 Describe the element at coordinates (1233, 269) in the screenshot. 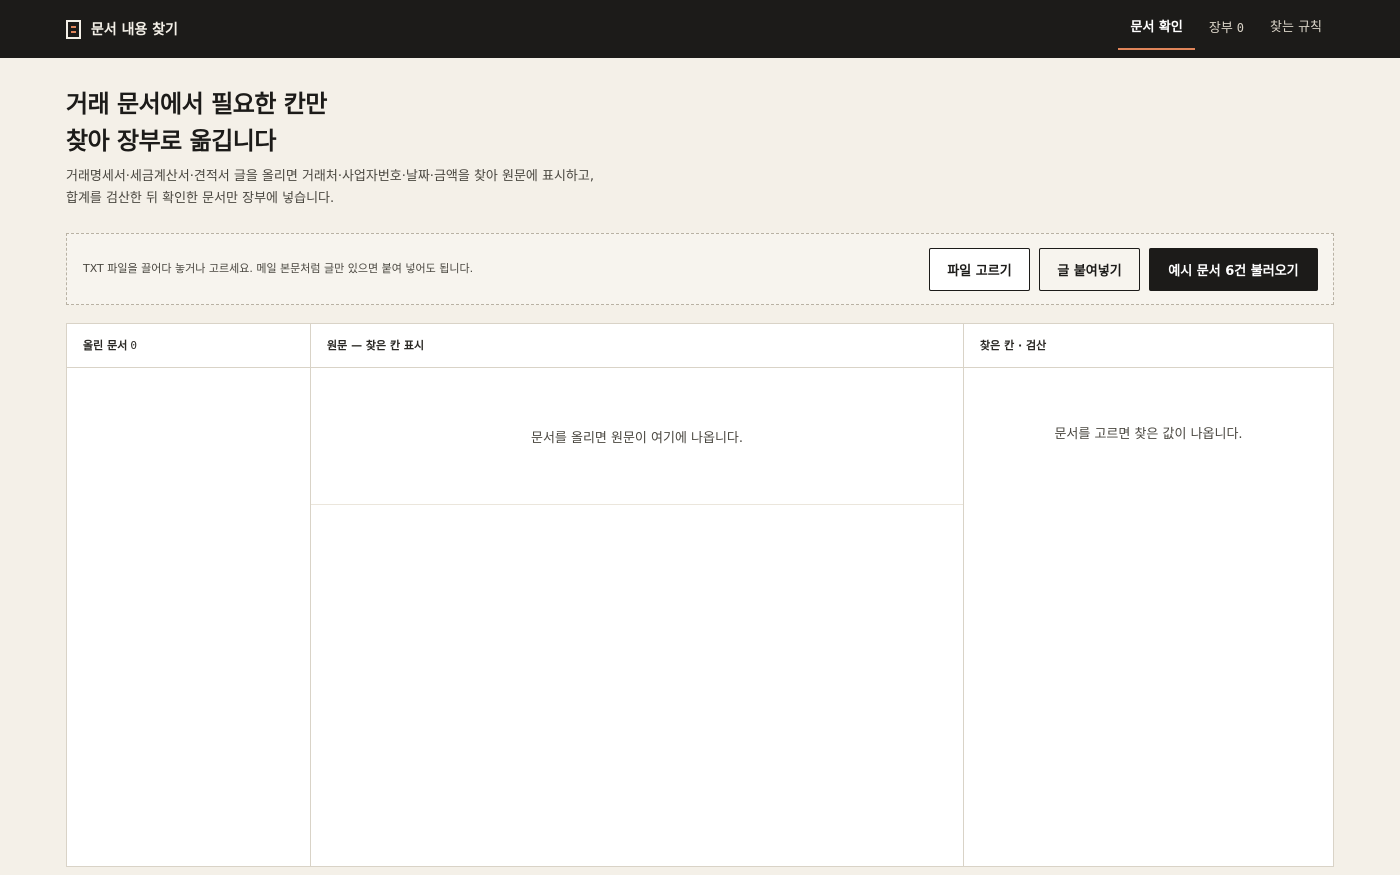

I see `load-sample-button: 예시 문서 6건 불러오기` at that location.